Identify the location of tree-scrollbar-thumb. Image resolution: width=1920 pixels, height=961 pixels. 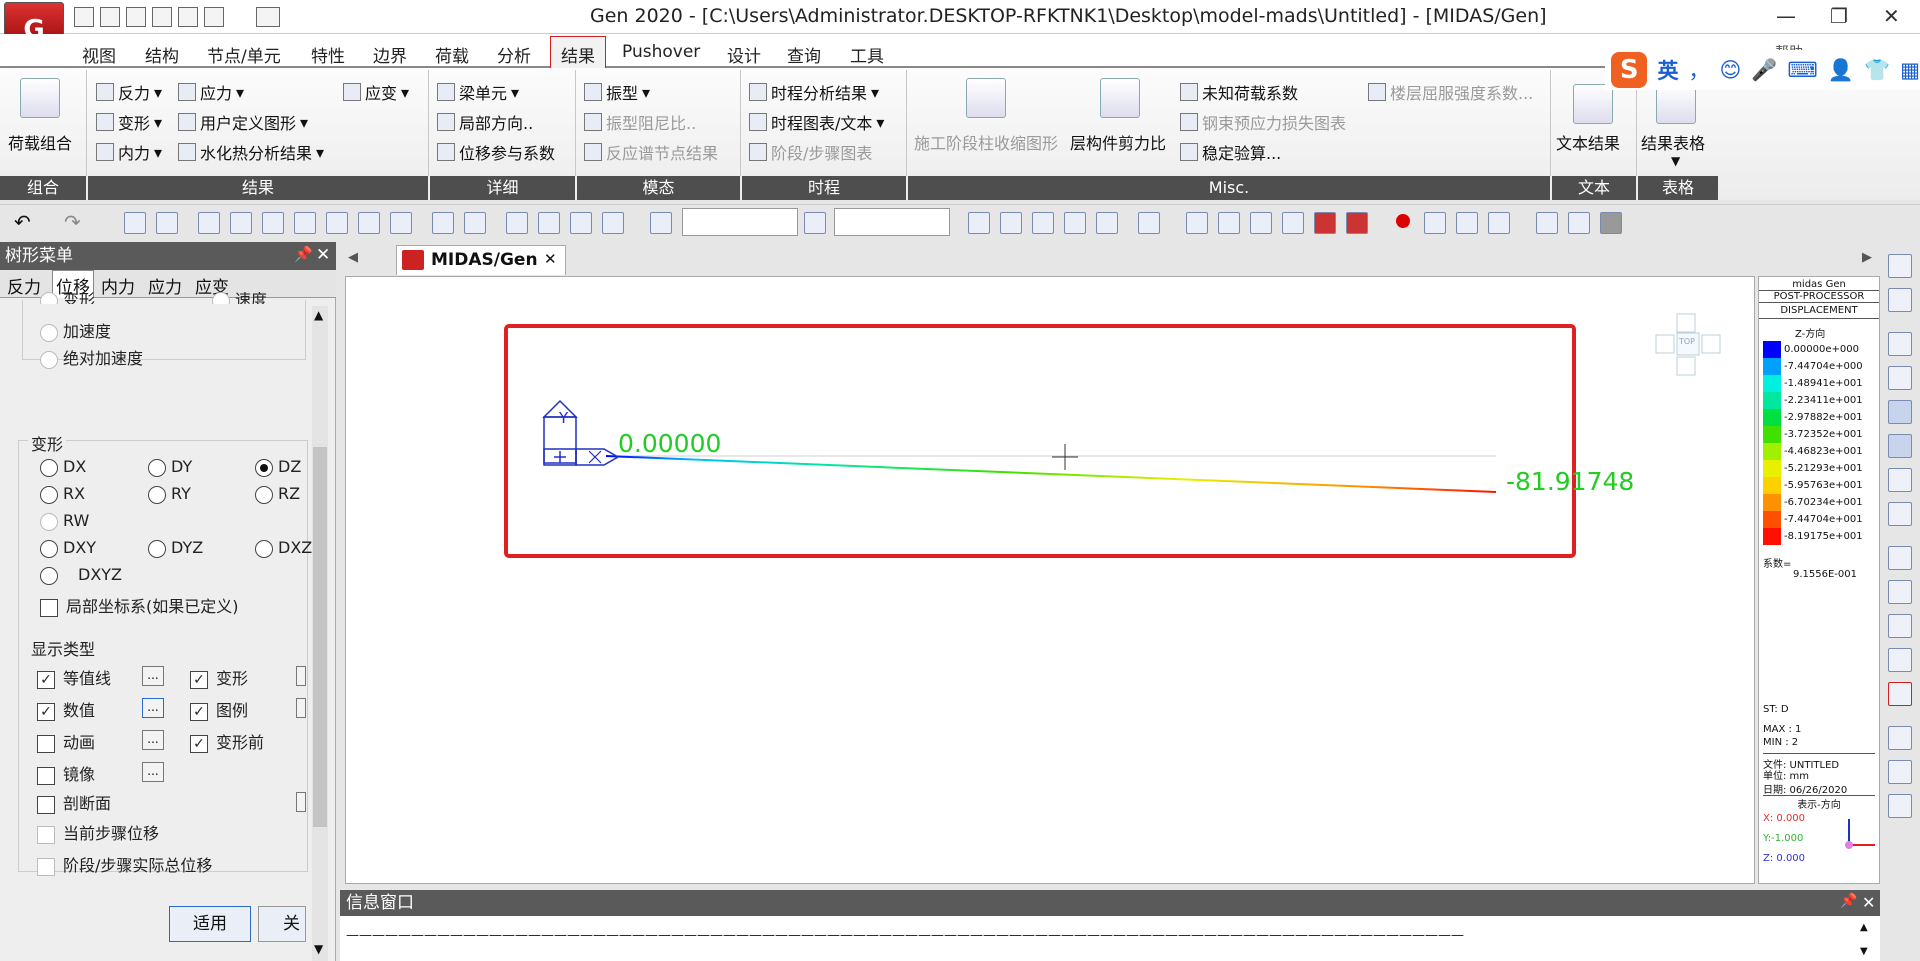
(320, 637).